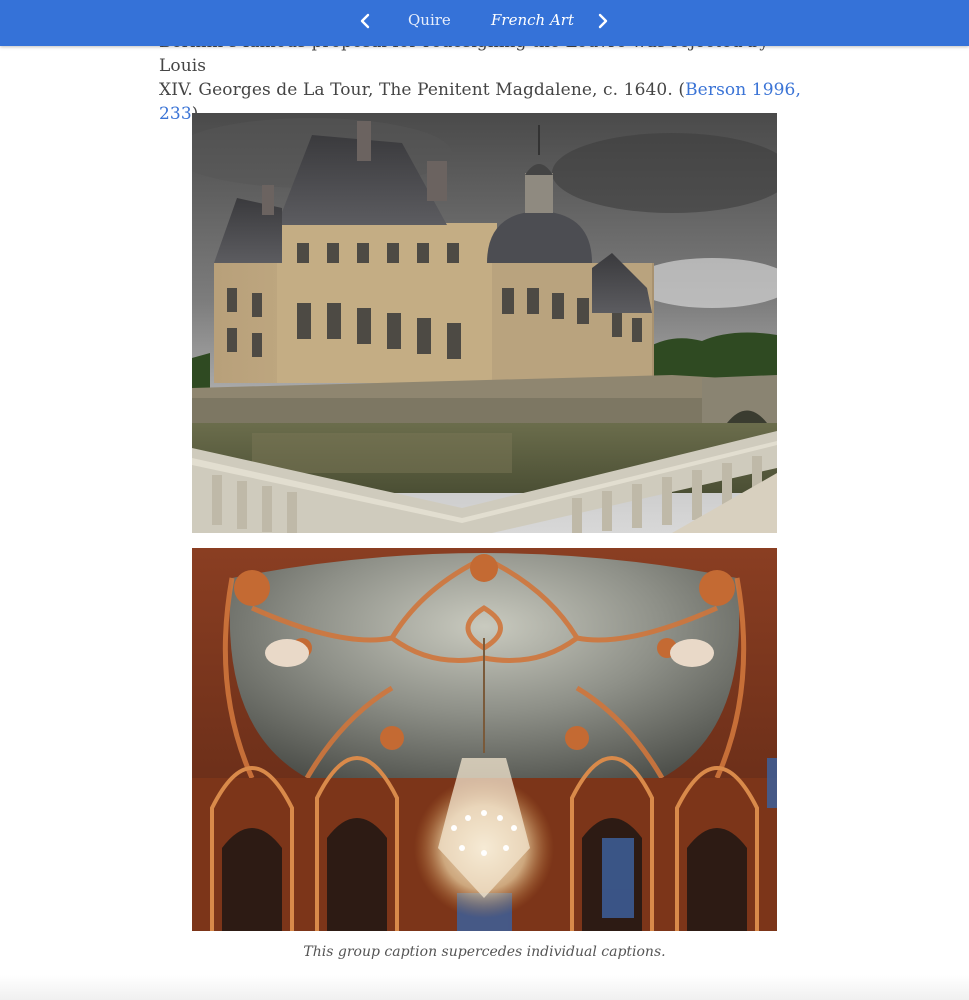  I want to click on current-page-title: French Art, so click(532, 20).